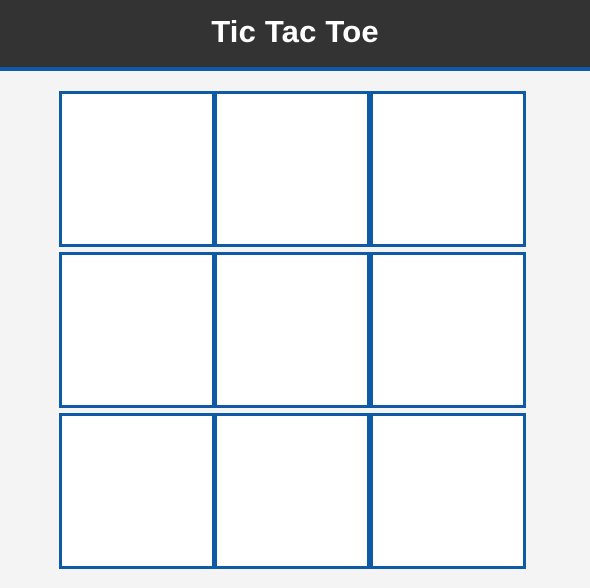  I want to click on app-header: Tic Tac Toe, so click(295, 35).